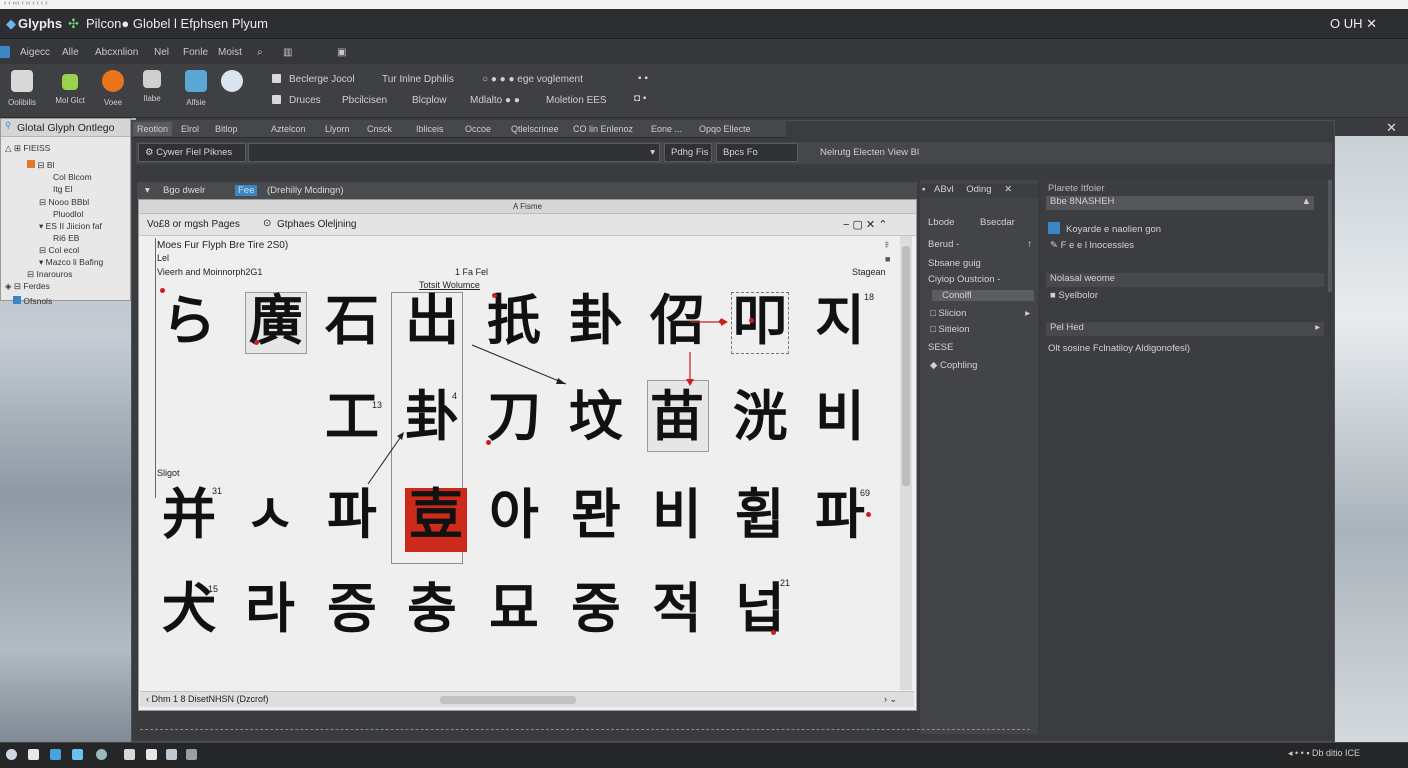  Describe the element at coordinates (979, 191) in the screenshot. I see `panel-header: ▪ ABvl Oding ✕` at that location.